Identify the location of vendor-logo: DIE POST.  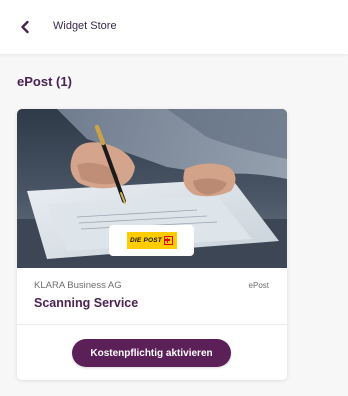
(151, 240).